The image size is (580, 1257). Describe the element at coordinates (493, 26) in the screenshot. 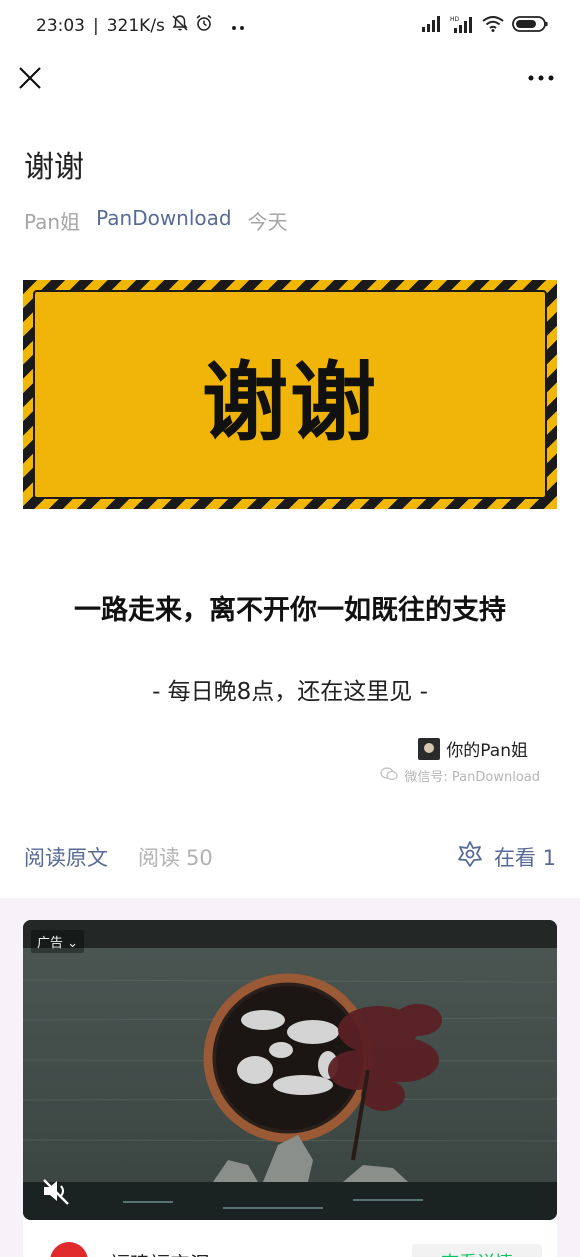

I see `wifi-icon` at that location.